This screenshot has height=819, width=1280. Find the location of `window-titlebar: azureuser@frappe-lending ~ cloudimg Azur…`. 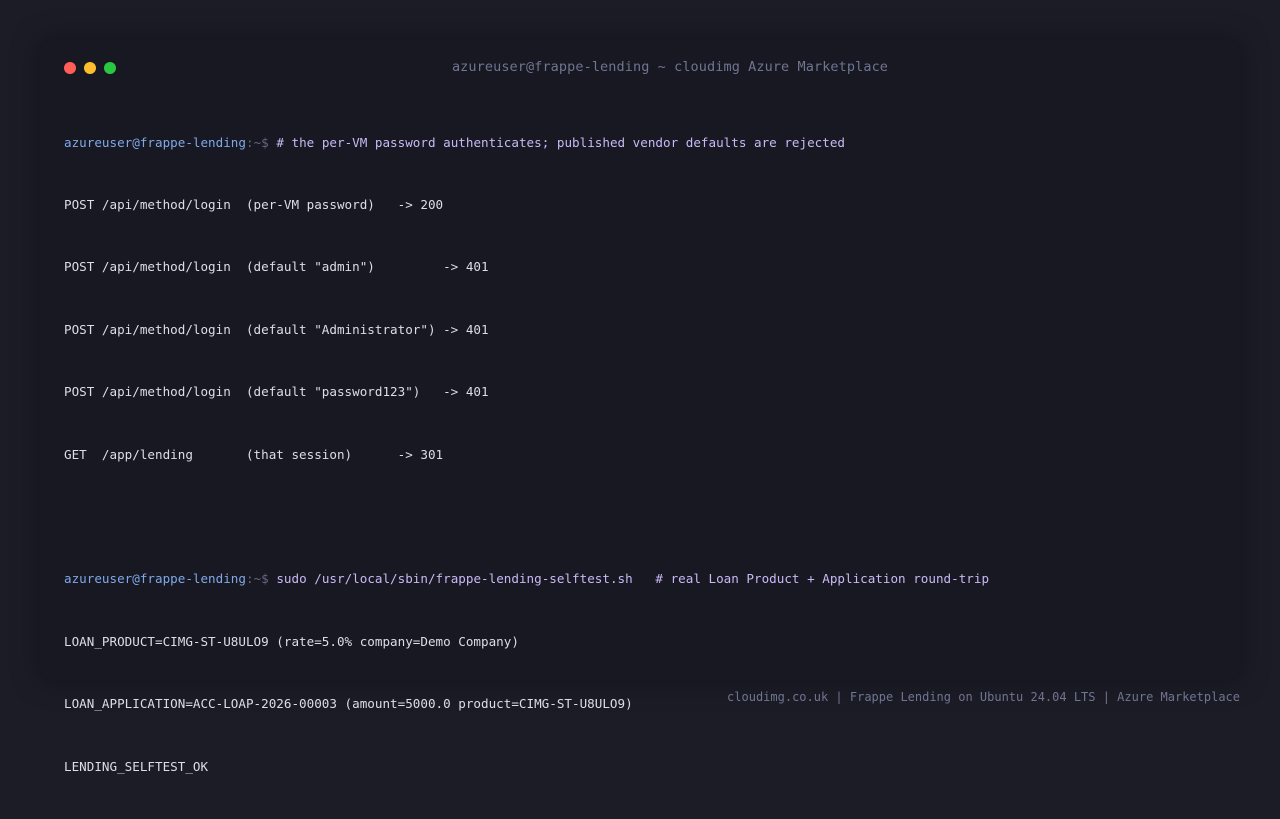

window-titlebar: azureuser@frappe-lending ~ cloudimg Azur… is located at coordinates (640, 68).